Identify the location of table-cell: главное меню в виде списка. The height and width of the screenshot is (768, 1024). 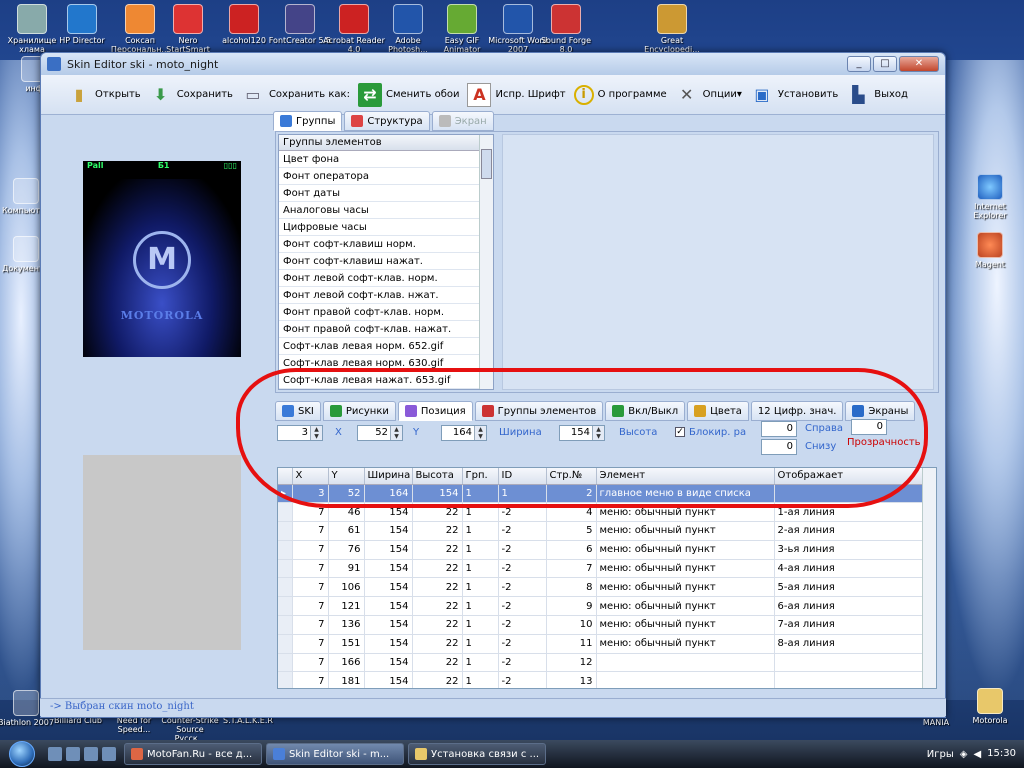
(685, 494).